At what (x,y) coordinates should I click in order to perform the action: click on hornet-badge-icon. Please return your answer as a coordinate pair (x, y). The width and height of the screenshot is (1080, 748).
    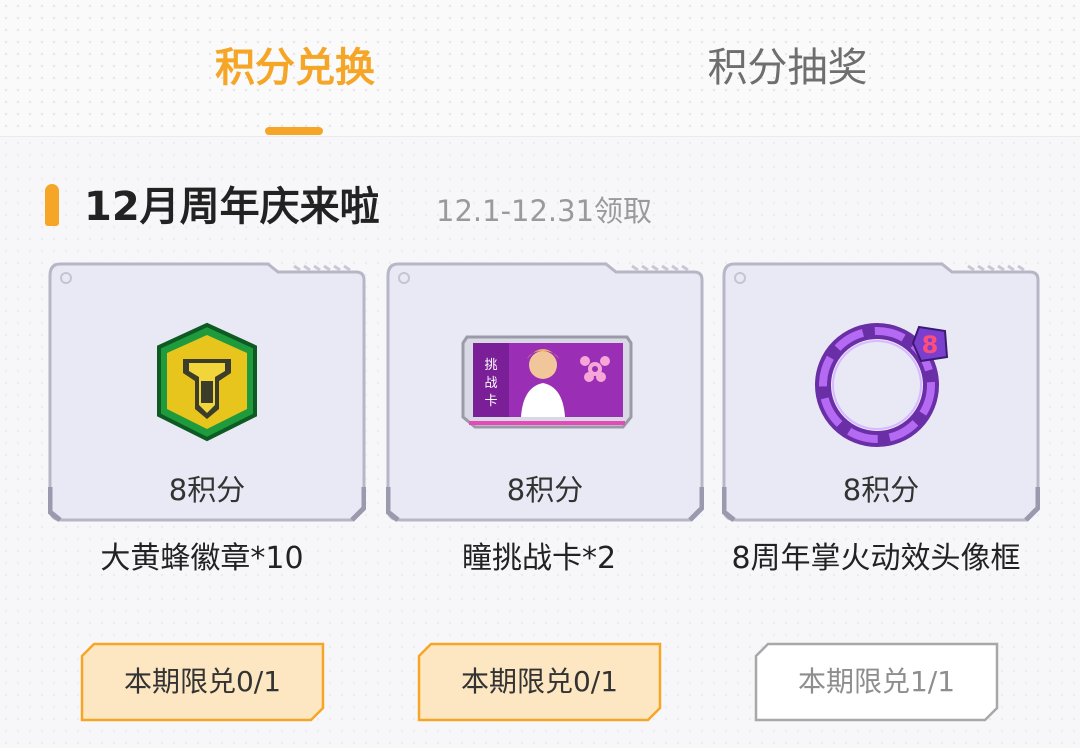
    Looking at the image, I should click on (207, 382).